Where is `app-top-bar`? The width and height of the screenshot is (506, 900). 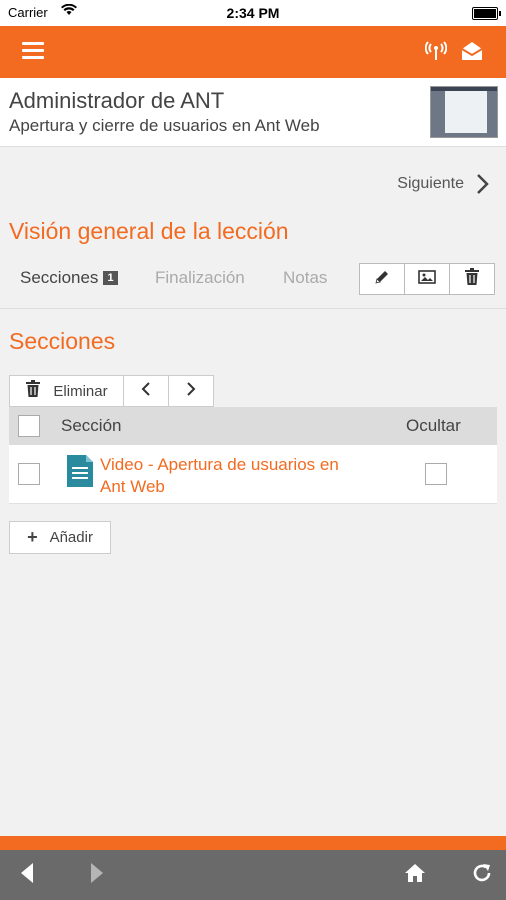
app-top-bar is located at coordinates (253, 52).